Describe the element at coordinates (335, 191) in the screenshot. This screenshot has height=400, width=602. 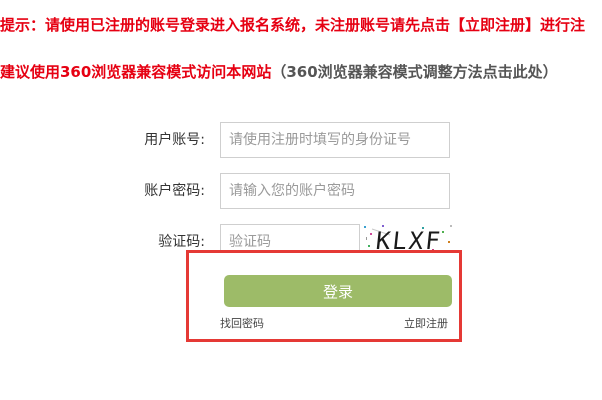
I see `password-input` at that location.